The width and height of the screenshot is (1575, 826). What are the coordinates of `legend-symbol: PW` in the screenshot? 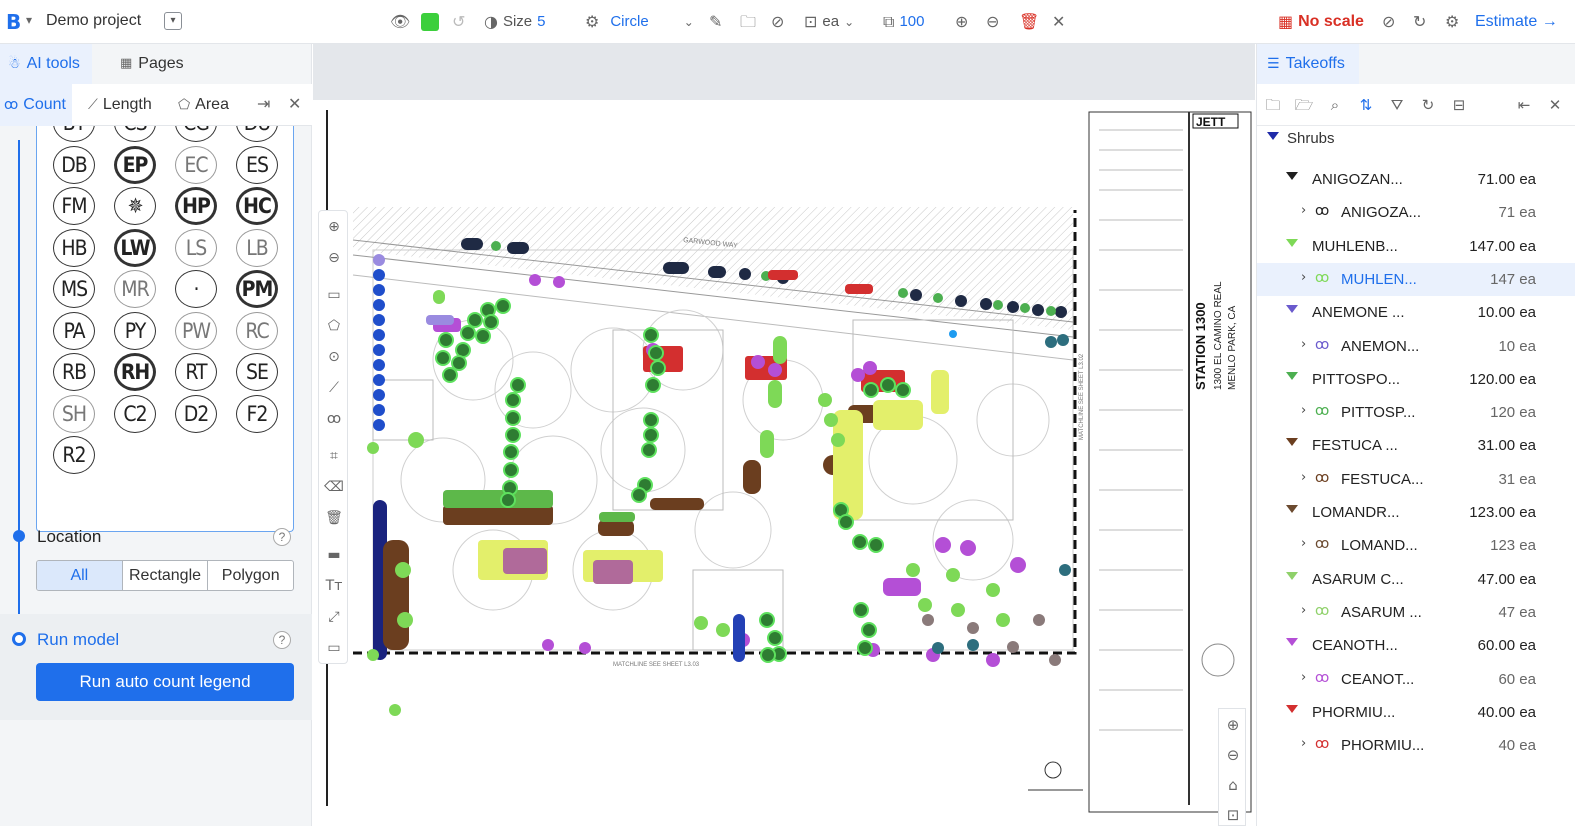 It's located at (196, 330).